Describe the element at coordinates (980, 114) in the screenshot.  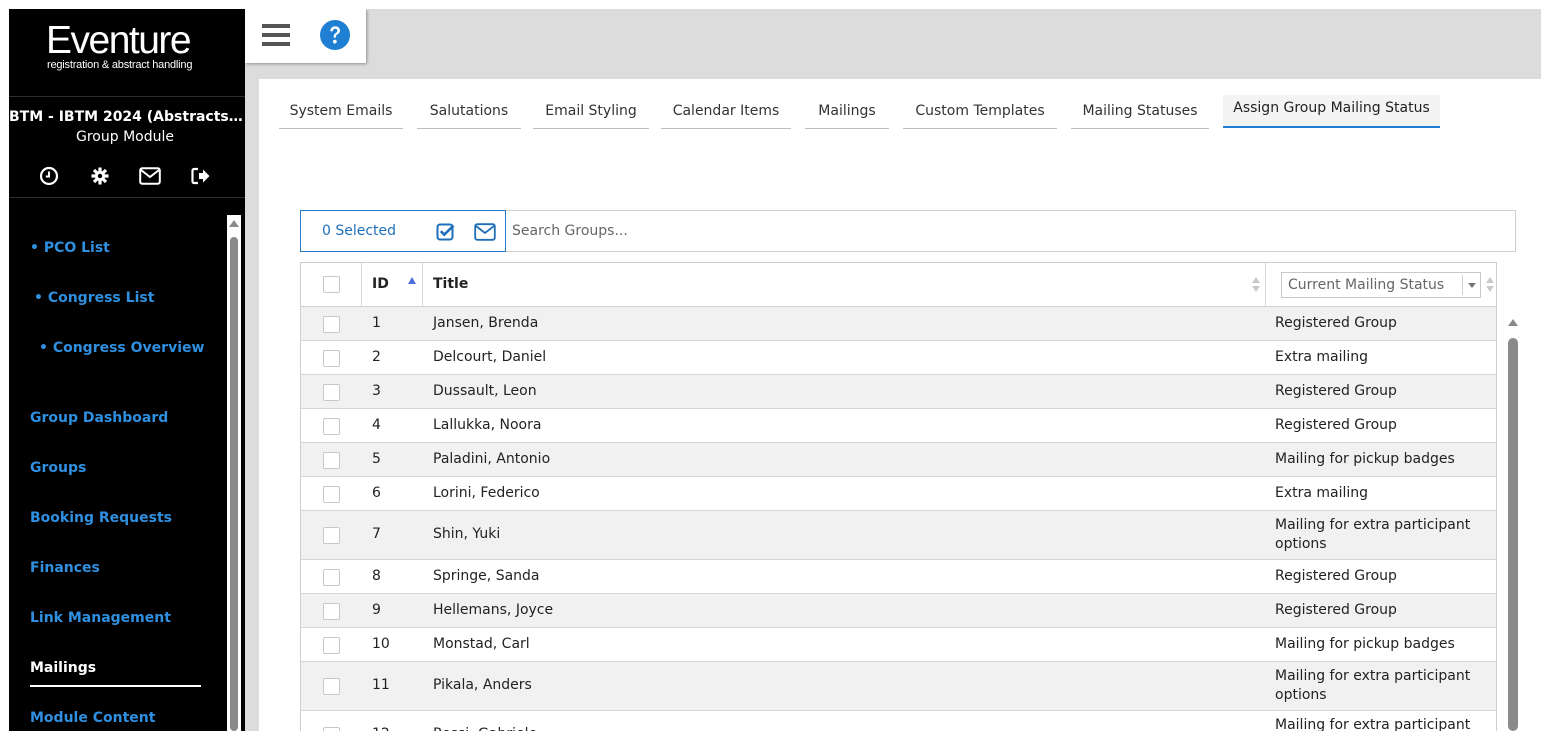
I see `tab-custom-templates: Custom Templates` at that location.